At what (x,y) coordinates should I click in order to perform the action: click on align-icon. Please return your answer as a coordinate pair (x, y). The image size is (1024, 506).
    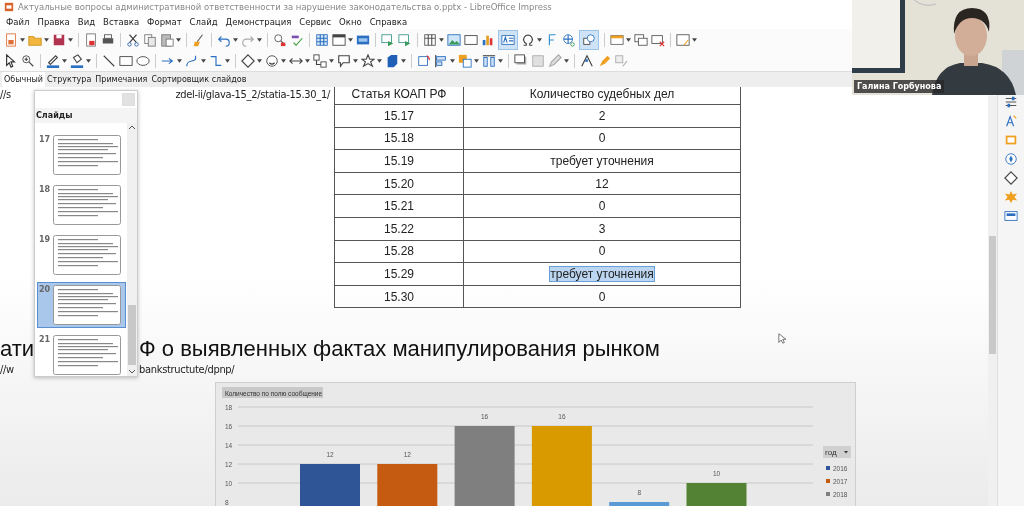
    Looking at the image, I should click on (441, 61).